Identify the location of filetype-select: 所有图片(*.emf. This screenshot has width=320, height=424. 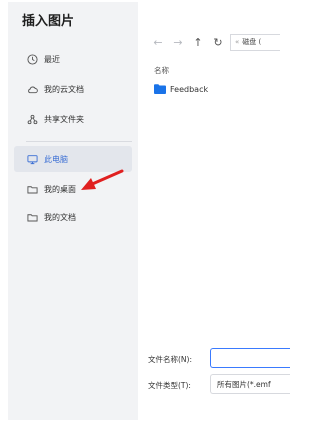
(250, 384).